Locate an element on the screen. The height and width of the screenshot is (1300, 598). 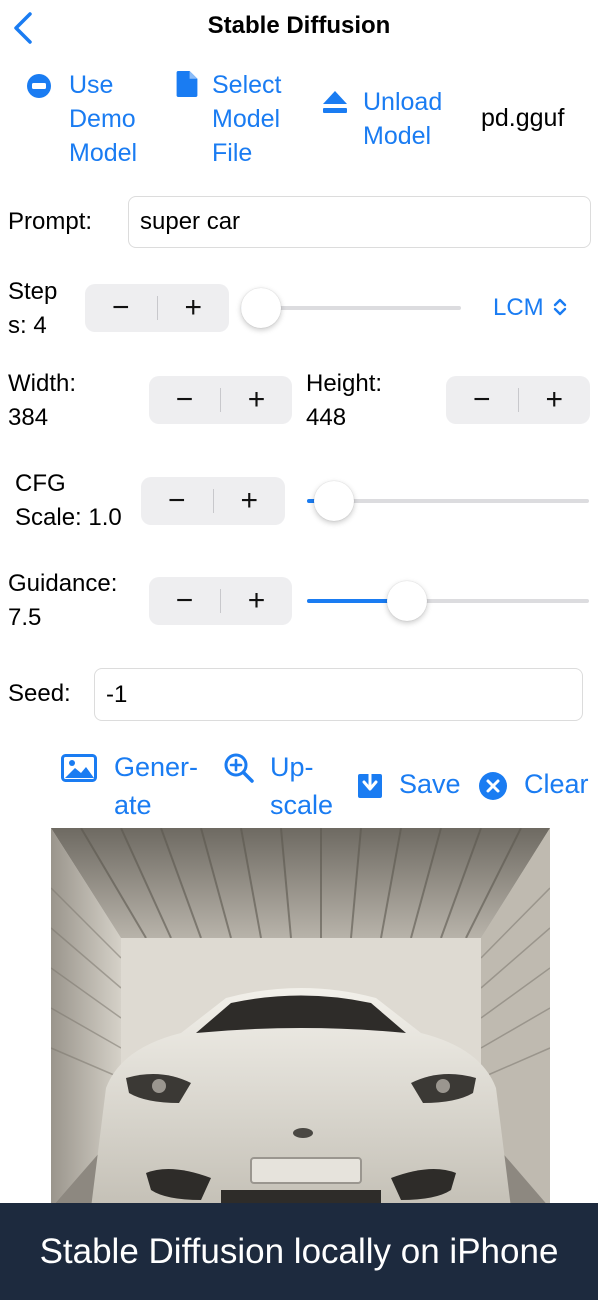
prompt-value: super car is located at coordinates (190, 221).